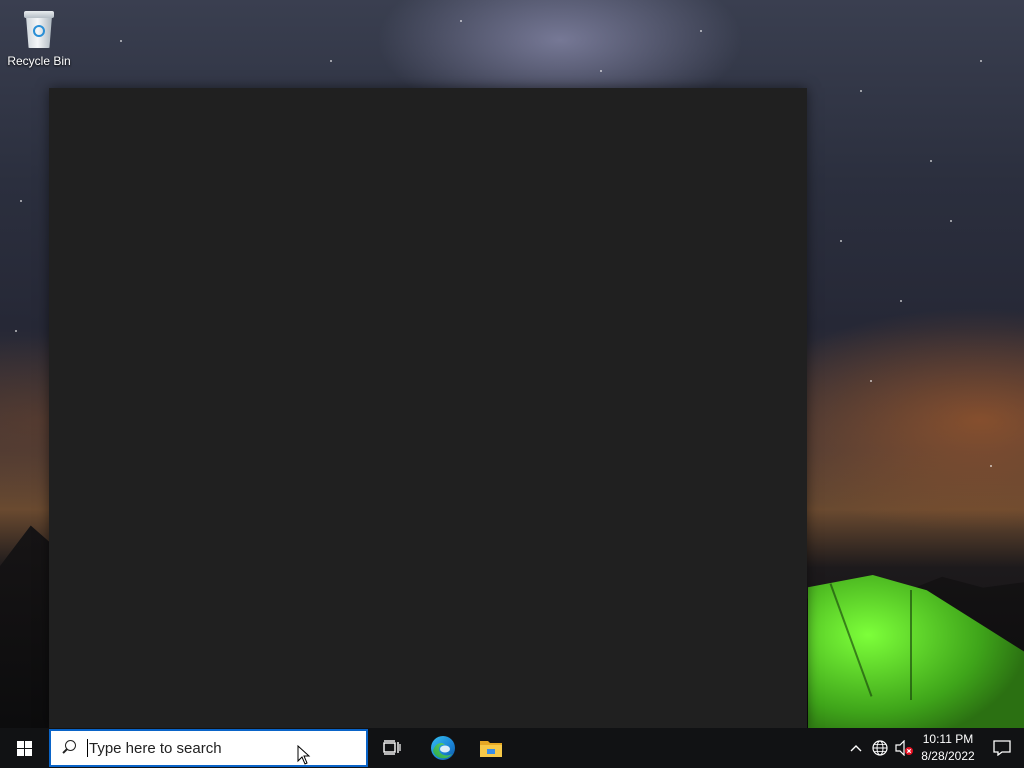 This screenshot has height=768, width=1024. I want to click on show-hidden-icons-button, so click(856, 748).